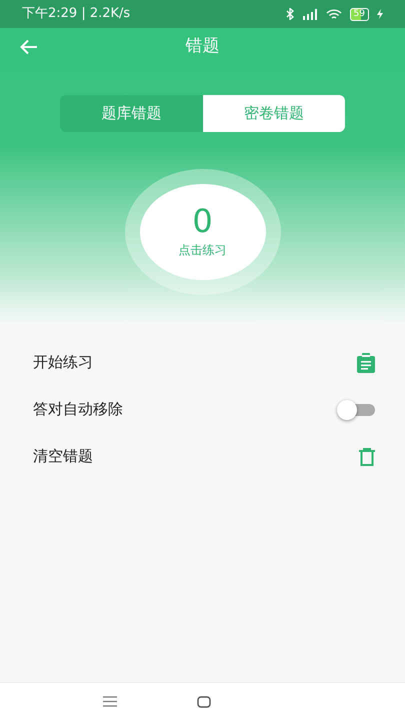 This screenshot has height=720, width=405. What do you see at coordinates (203, 46) in the screenshot?
I see `page-title: 错题` at bounding box center [203, 46].